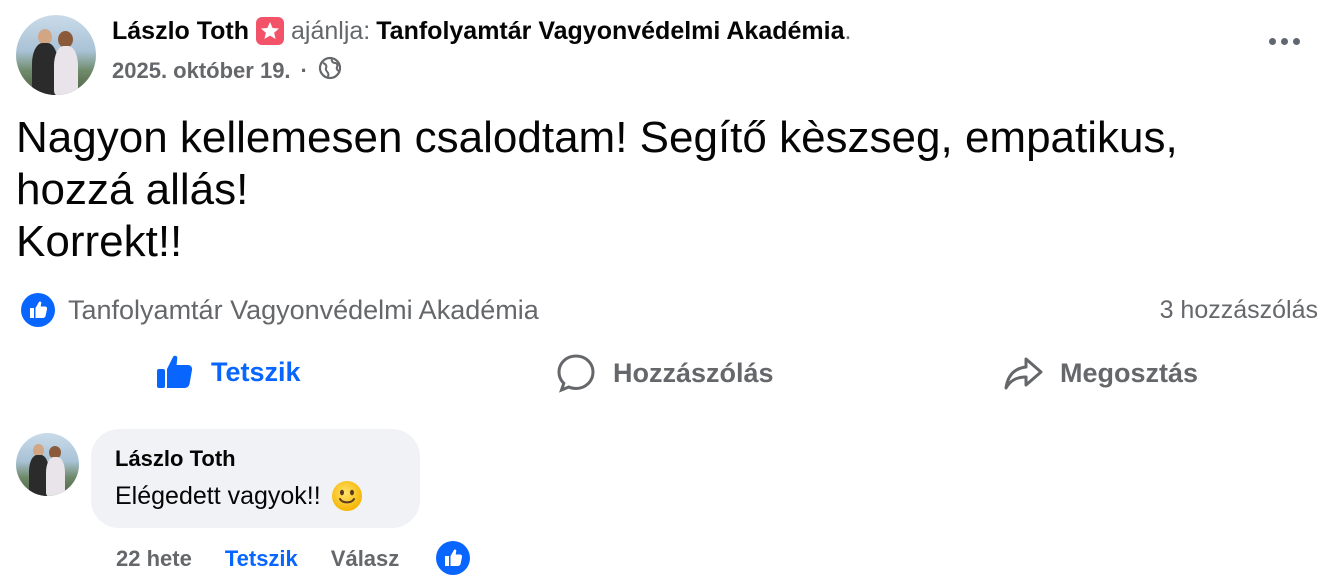 Image resolution: width=1330 pixels, height=584 pixels. What do you see at coordinates (330, 71) in the screenshot?
I see `globe-icon` at bounding box center [330, 71].